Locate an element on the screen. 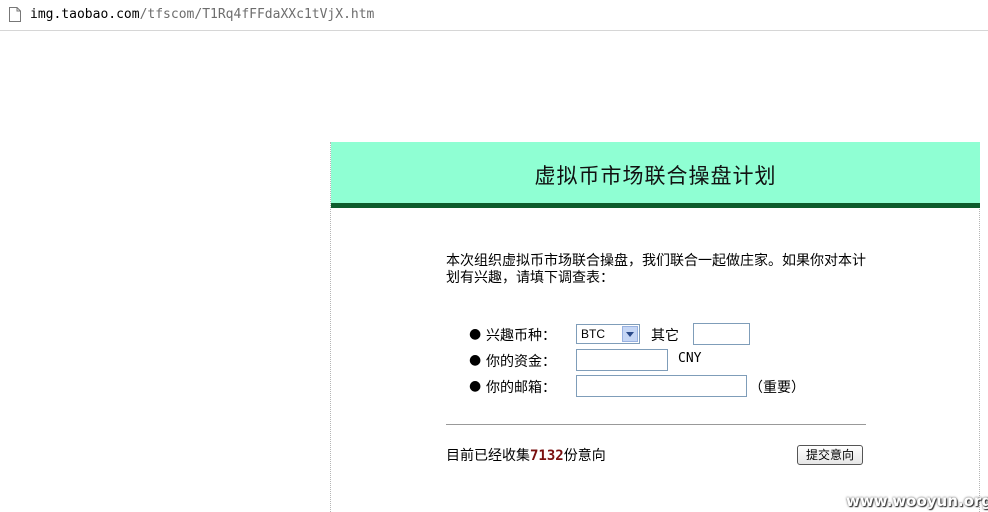 This screenshot has width=988, height=512. submit-intent-button: 提交意向 is located at coordinates (830, 455).